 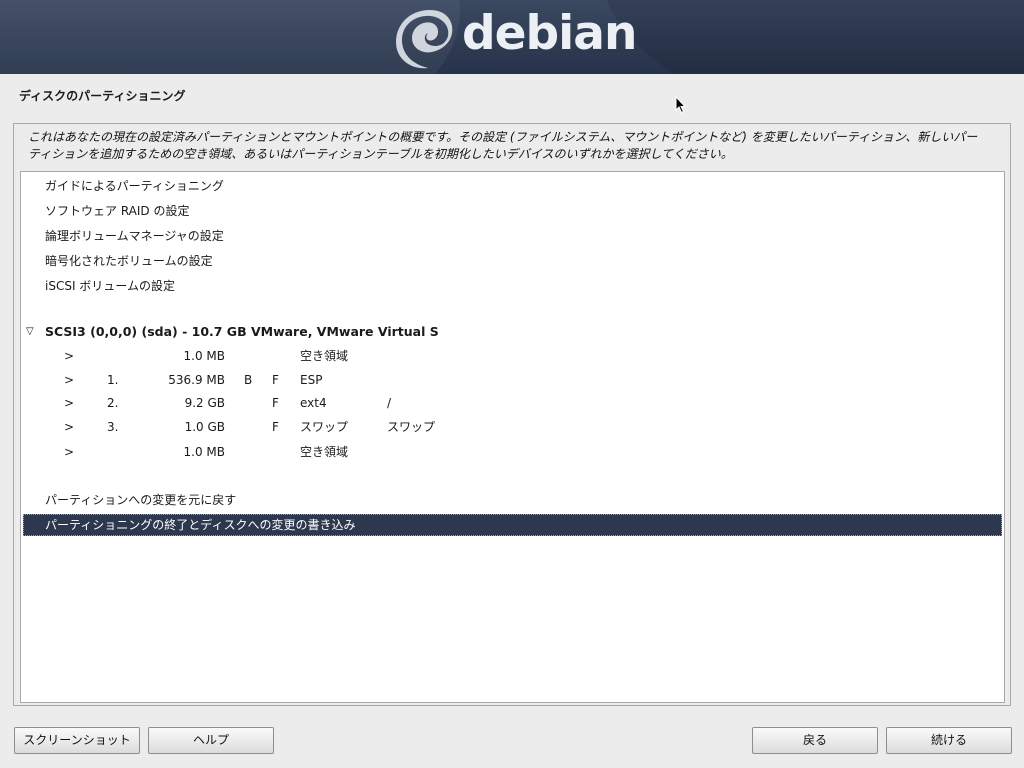 I want to click on menu-item-label: iSCSI ボリュームの設定, so click(x=110, y=286).